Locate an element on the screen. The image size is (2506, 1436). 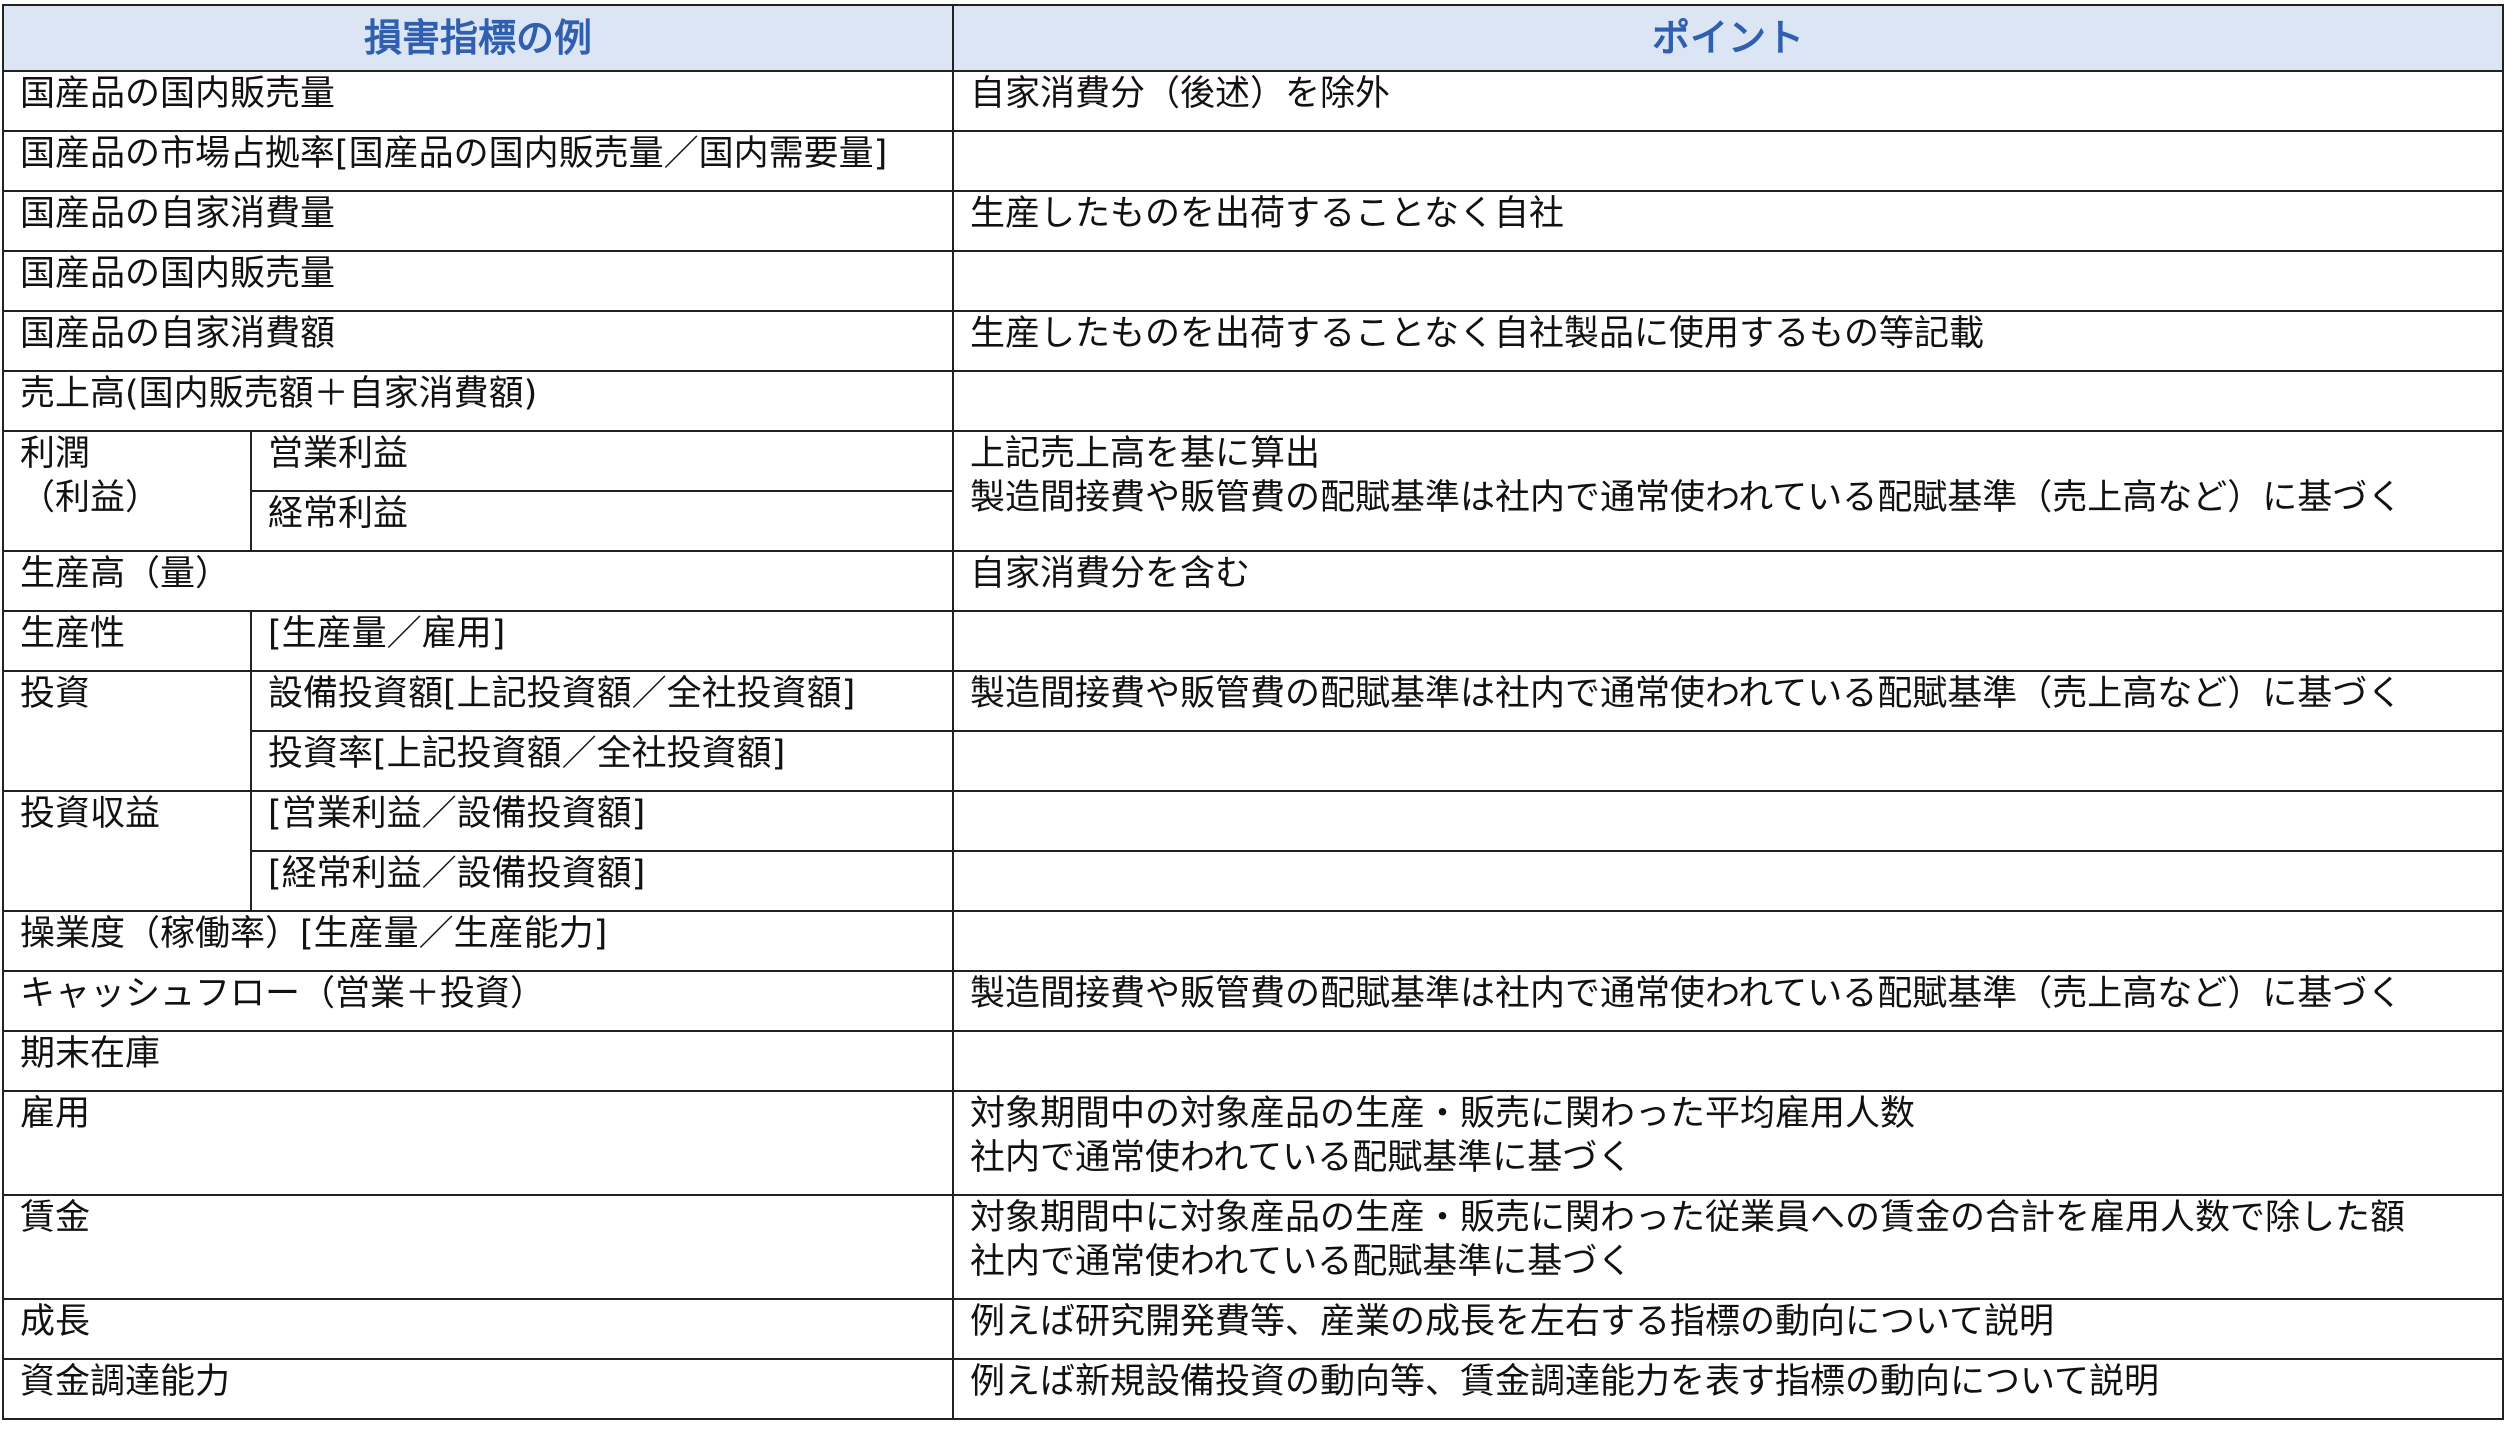
table-row: 投資率[上記投資額／全社投資額] is located at coordinates (1254, 761).